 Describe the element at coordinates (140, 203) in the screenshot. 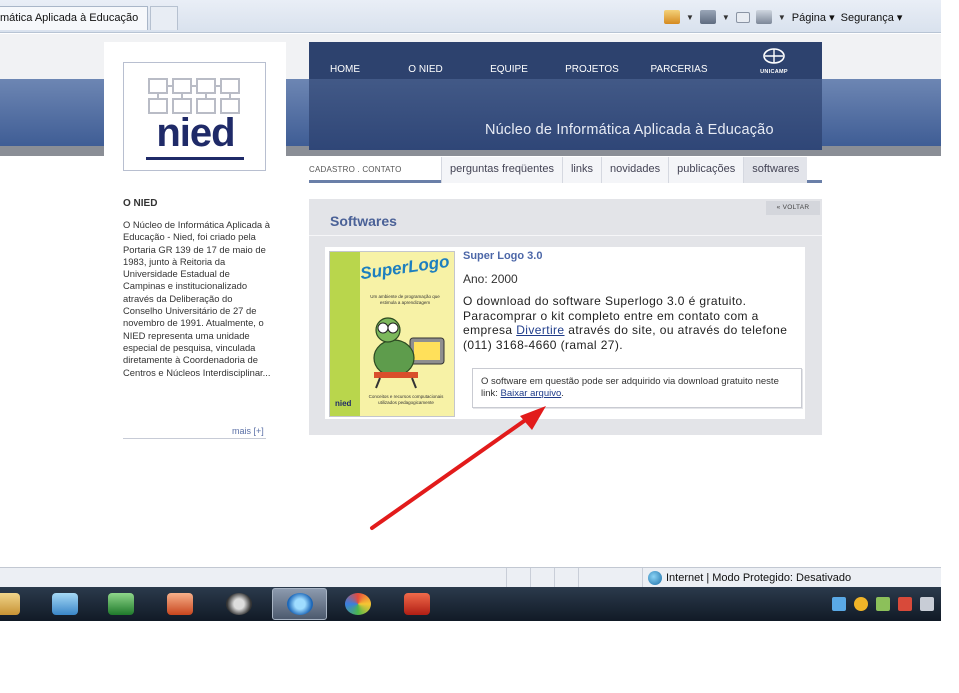

I see `about-title: O NIED` at that location.